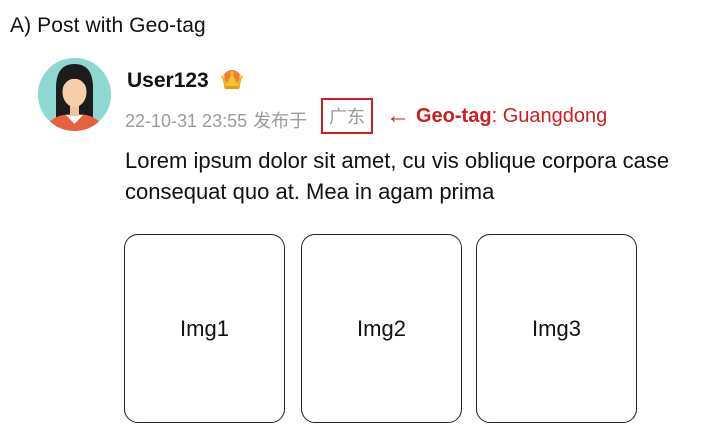 The width and height of the screenshot is (708, 435). I want to click on geo-tag-annotation: ← Geo-tag: Guangdong, so click(496, 116).